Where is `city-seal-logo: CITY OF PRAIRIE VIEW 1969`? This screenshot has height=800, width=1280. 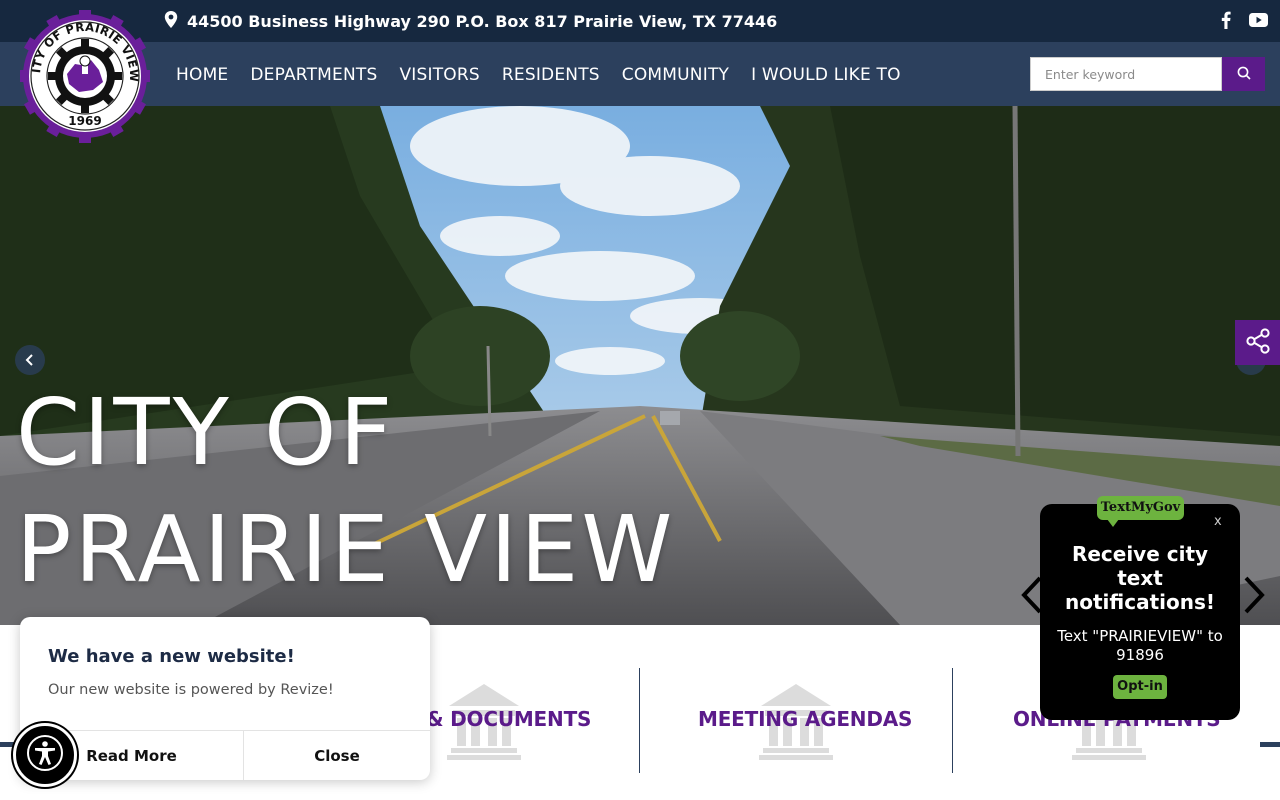
city-seal-logo: CITY OF PRAIRIE VIEW 1969 is located at coordinates (85, 76).